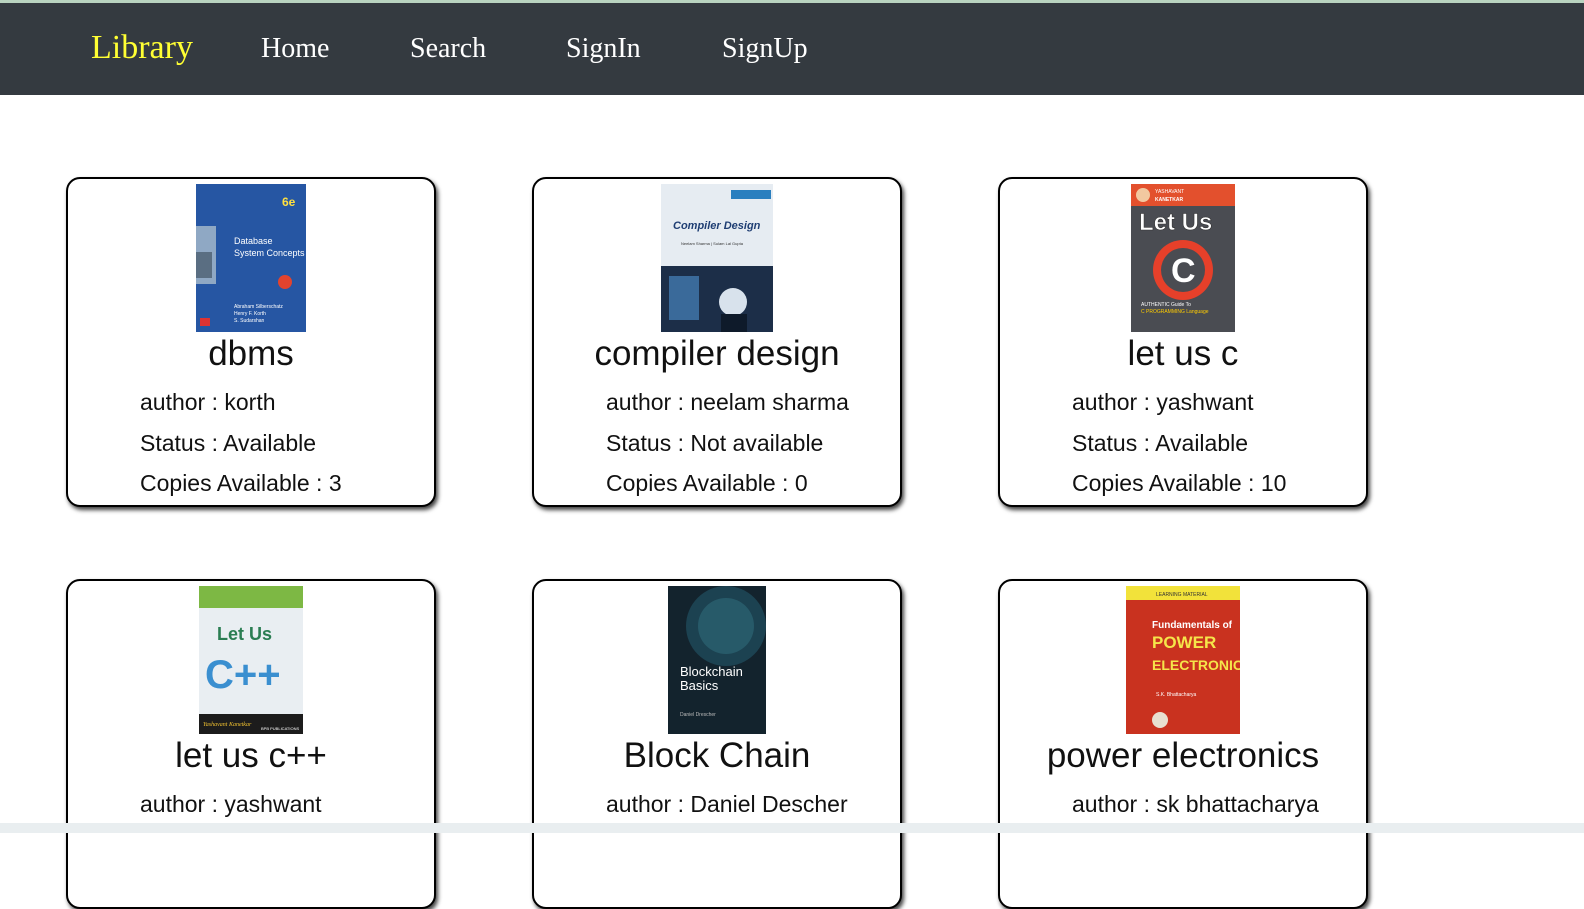 Image resolution: width=1584 pixels, height=909 pixels. Describe the element at coordinates (1182, 595) in the screenshot. I see `svg-text: LEARNING MATERIAL` at that location.